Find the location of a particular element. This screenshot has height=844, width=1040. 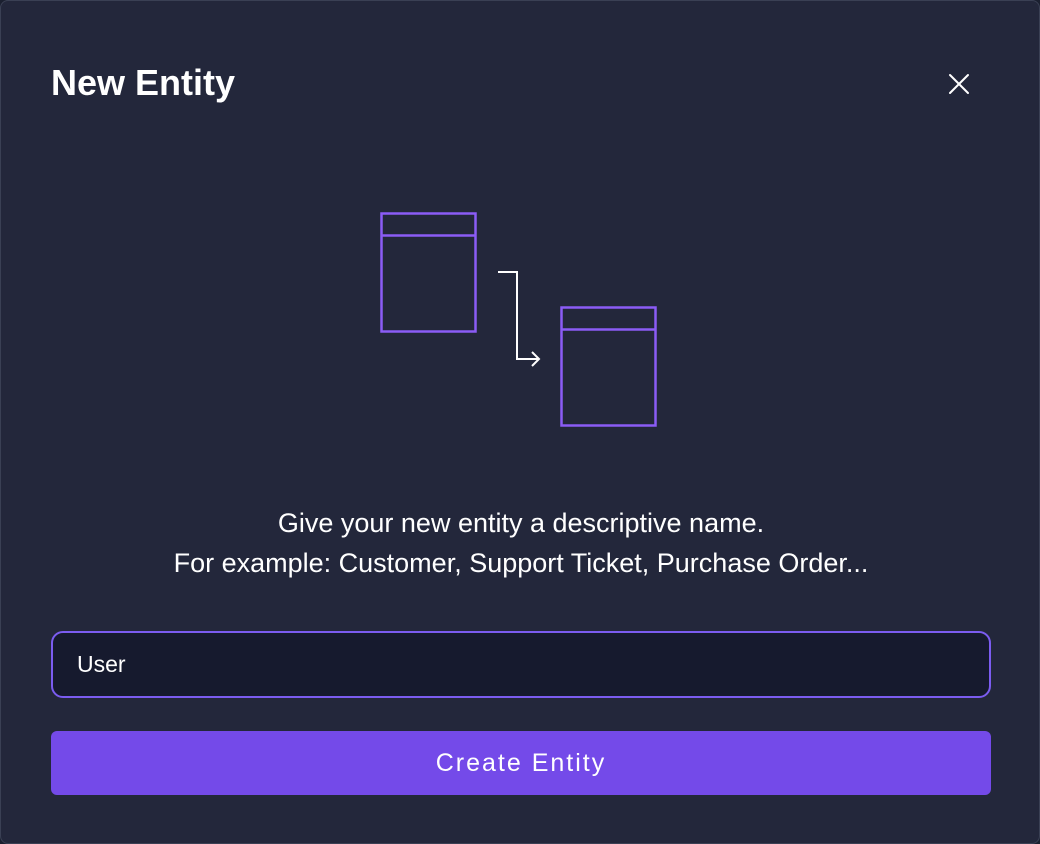

dialog-title: New Entity is located at coordinates (143, 82).